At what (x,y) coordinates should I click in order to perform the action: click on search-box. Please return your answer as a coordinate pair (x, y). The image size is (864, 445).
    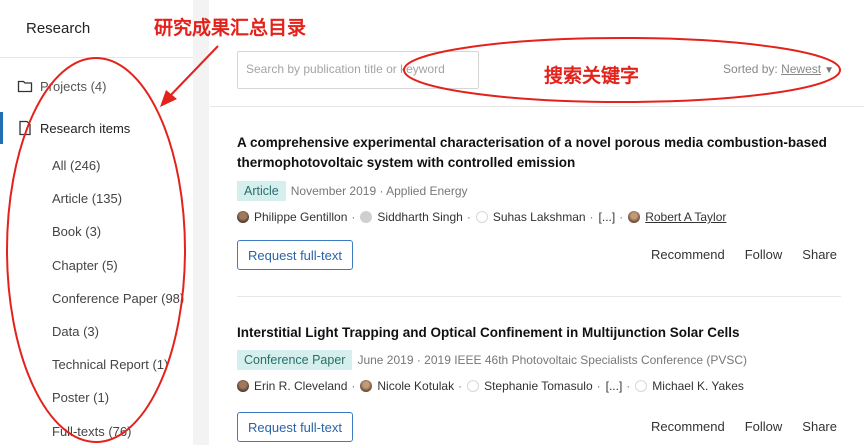
    Looking at the image, I should click on (358, 70).